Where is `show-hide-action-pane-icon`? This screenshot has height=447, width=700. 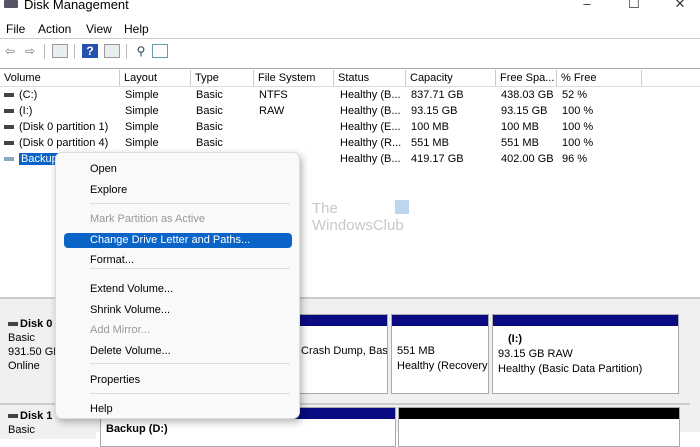
show-hide-action-pane-icon is located at coordinates (112, 51).